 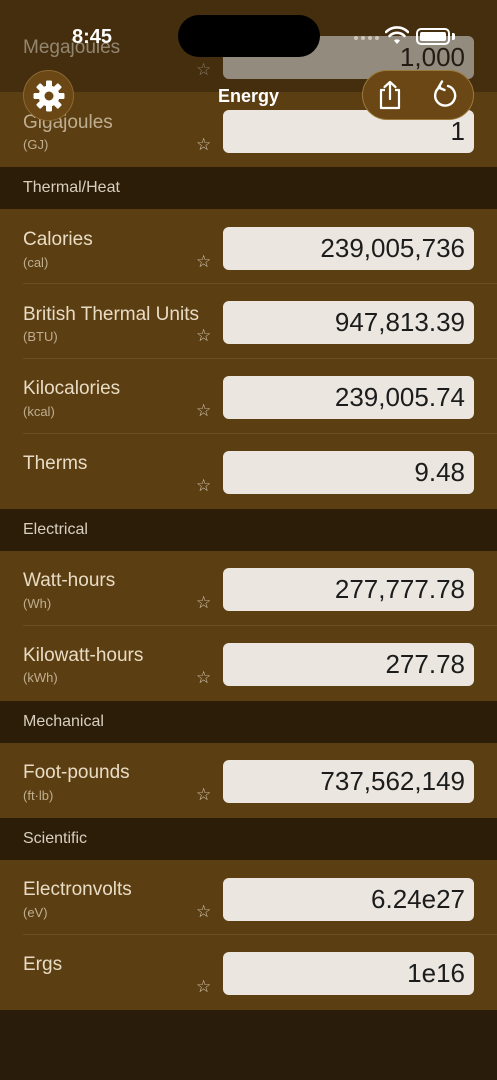 I want to click on value-field: 737,562,149, so click(x=348, y=781).